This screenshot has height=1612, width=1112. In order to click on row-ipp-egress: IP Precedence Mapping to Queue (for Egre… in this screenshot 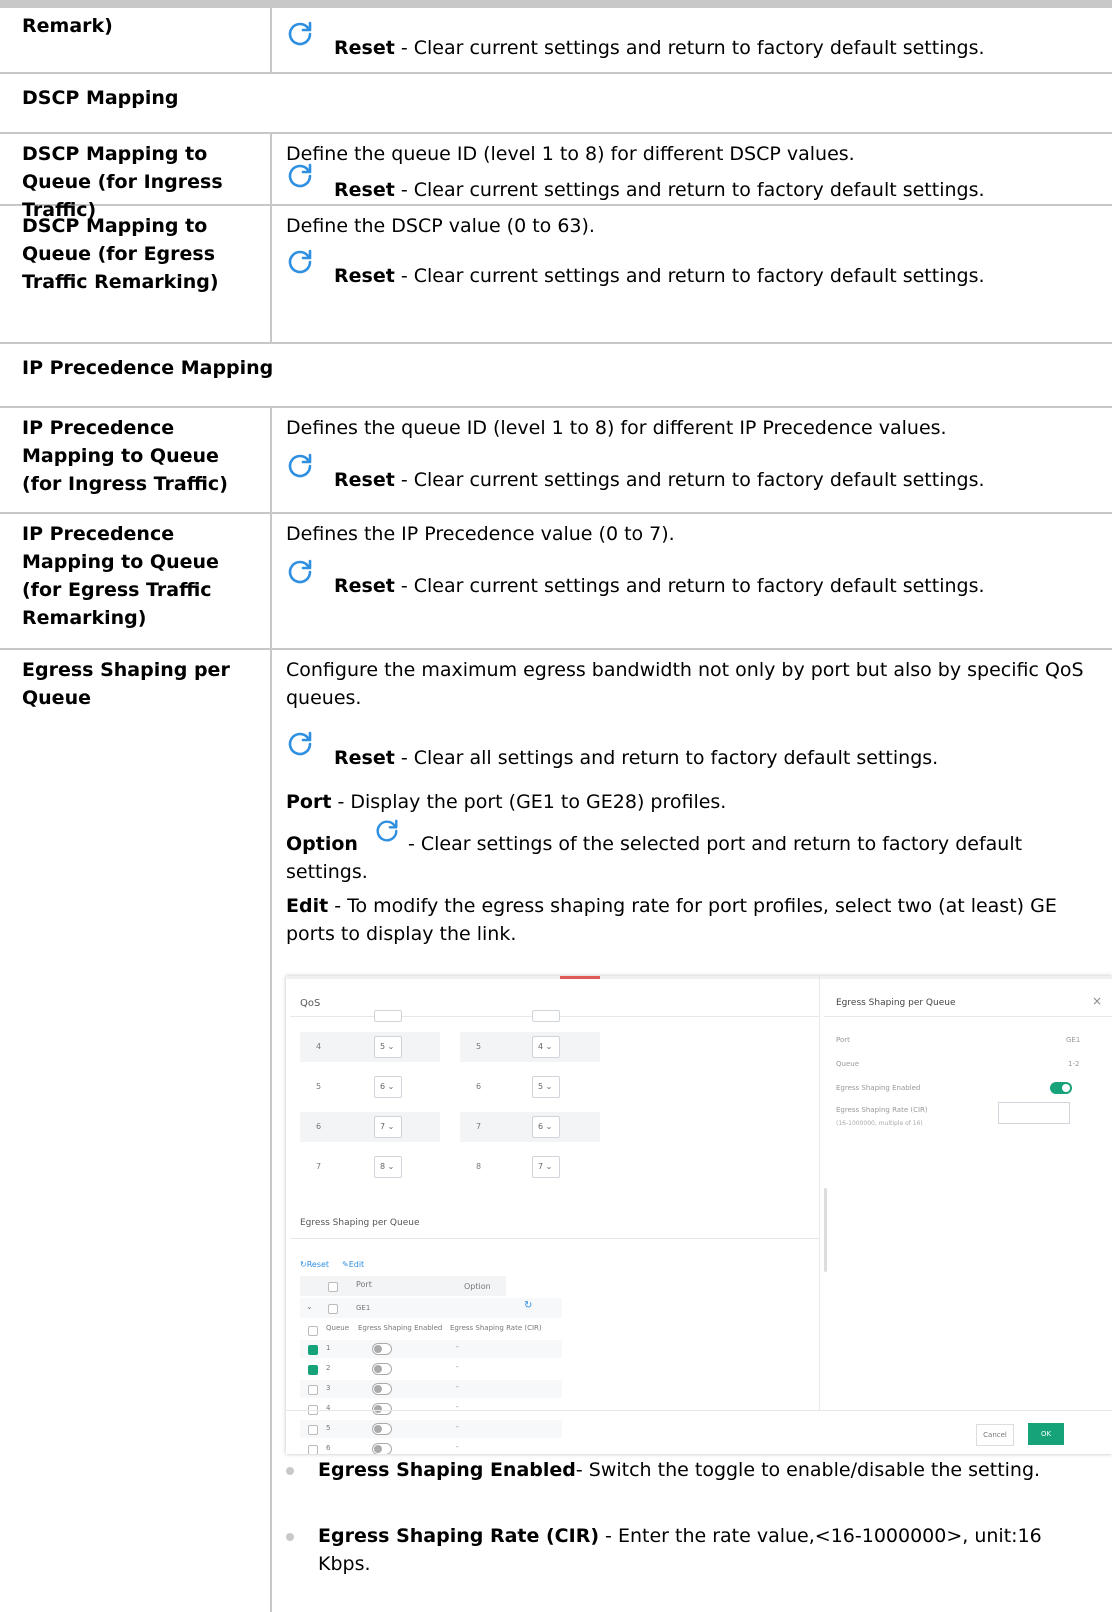, I will do `click(556, 582)`.